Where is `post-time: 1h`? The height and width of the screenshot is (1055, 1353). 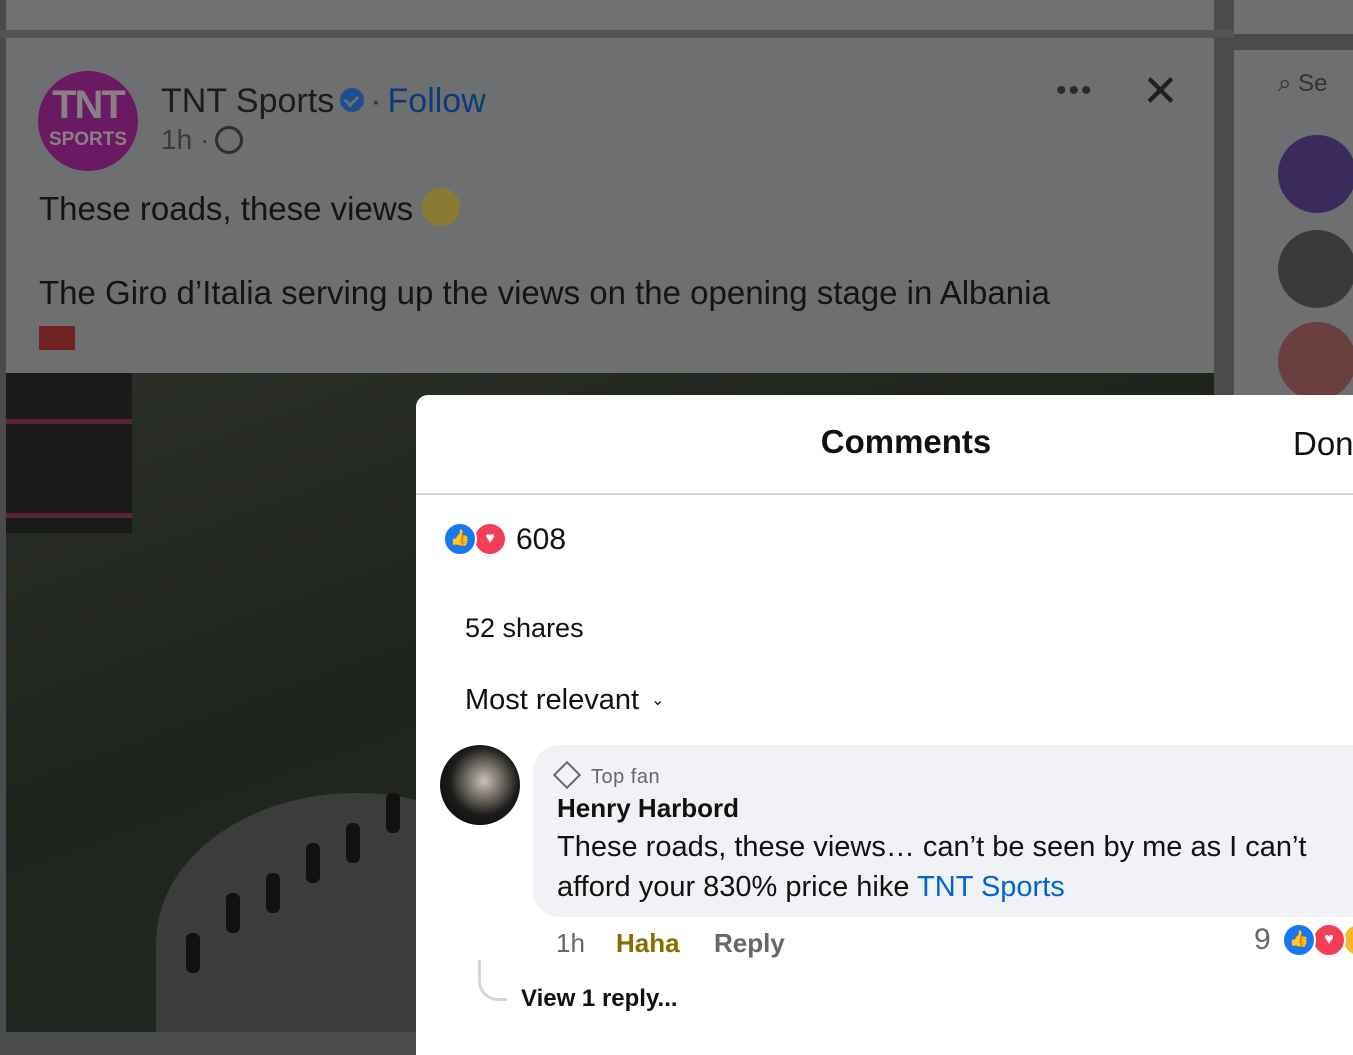
post-time: 1h is located at coordinates (176, 139).